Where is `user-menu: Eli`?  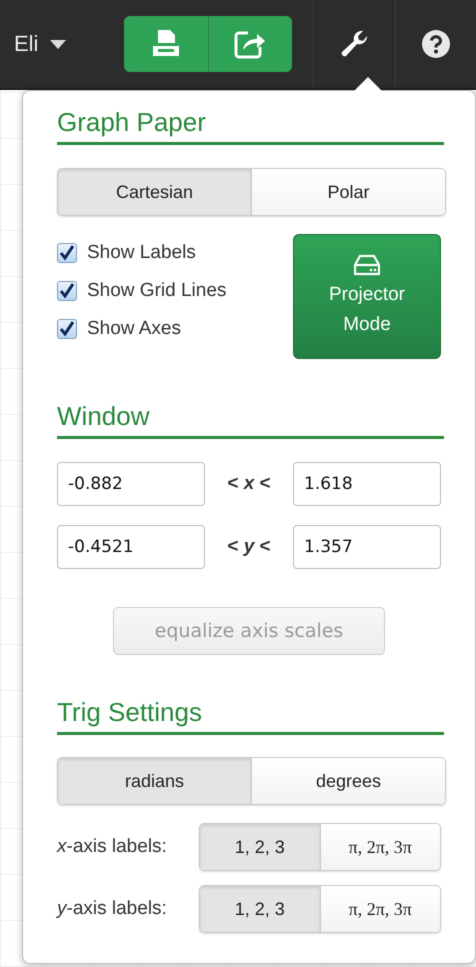 user-menu: Eli is located at coordinates (56, 44).